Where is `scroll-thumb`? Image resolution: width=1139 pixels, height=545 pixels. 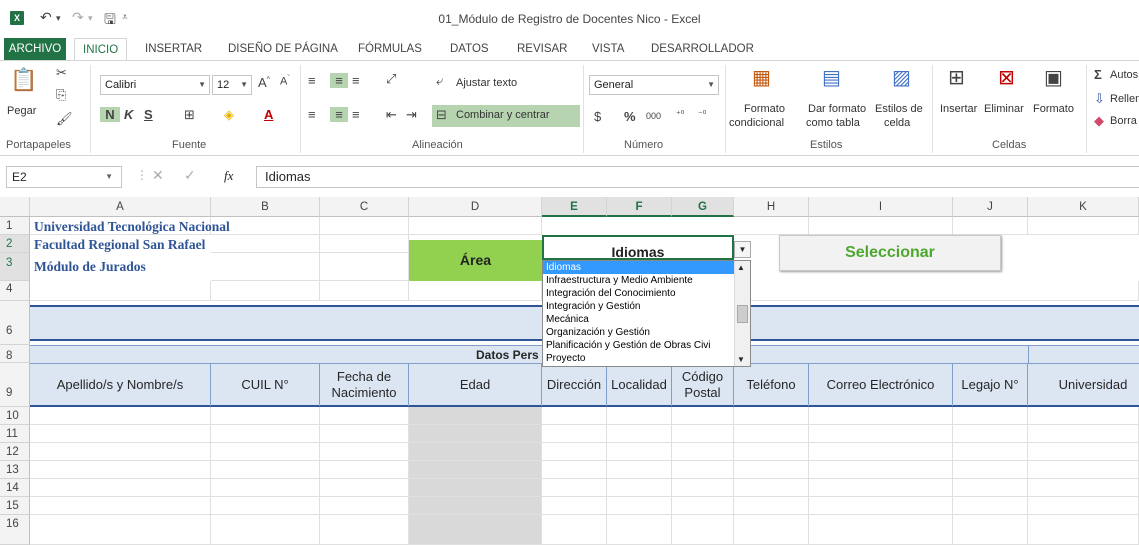
scroll-thumb is located at coordinates (742, 314).